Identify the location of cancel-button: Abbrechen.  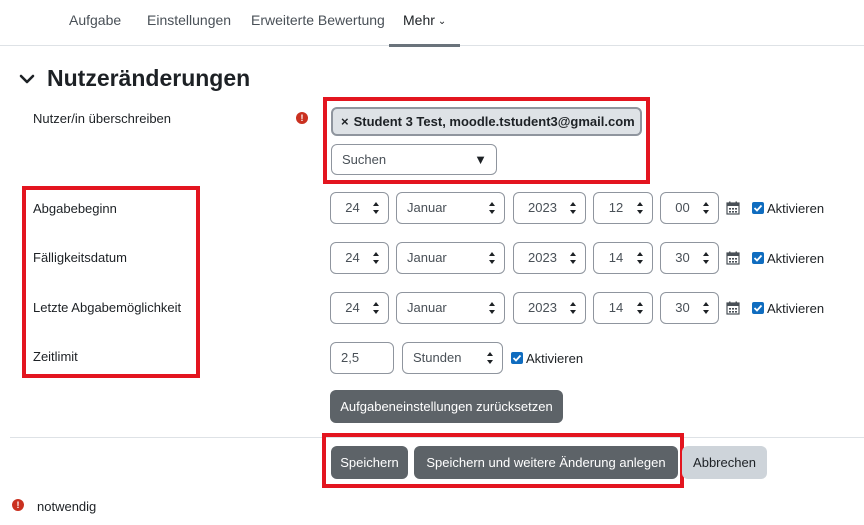
(724, 462).